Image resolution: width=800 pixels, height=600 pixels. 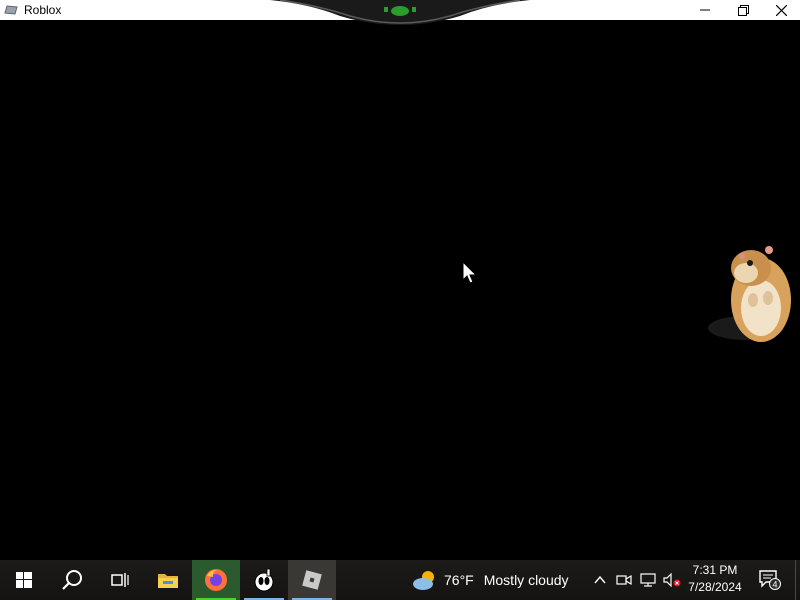 I want to click on maximize-button, so click(x=743, y=10).